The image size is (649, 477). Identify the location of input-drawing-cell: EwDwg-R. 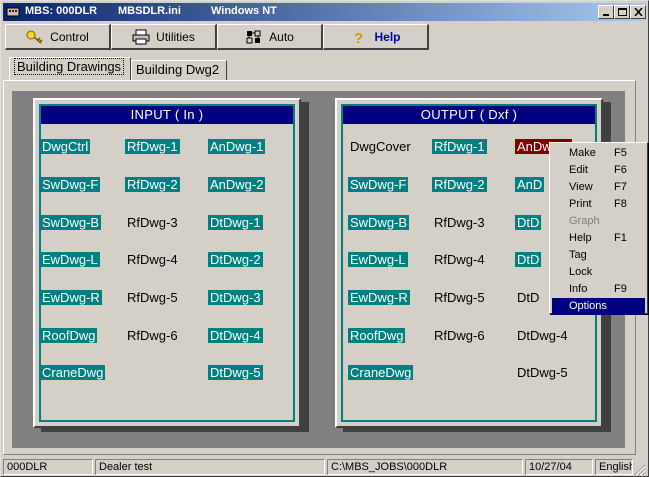
(71, 297).